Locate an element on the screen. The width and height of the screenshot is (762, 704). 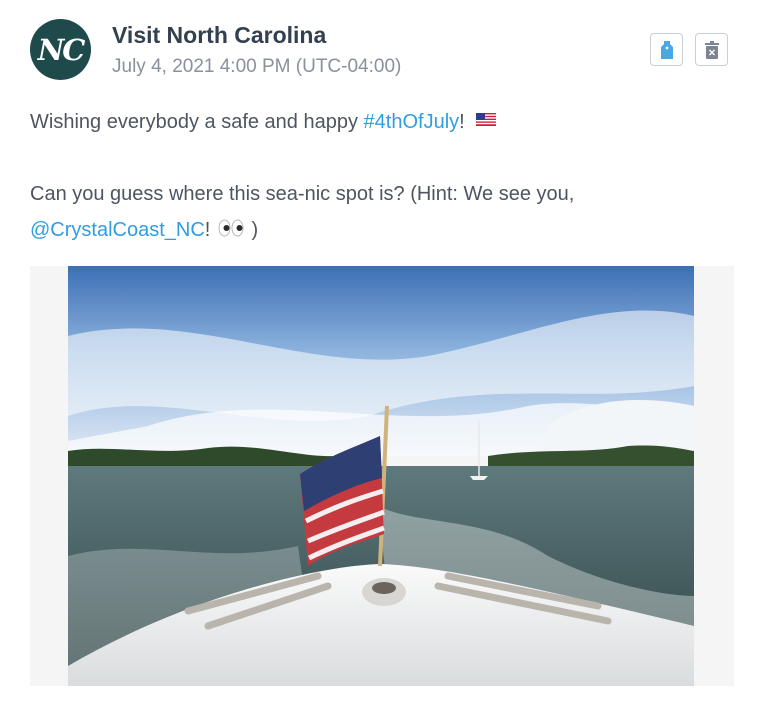
tag-button is located at coordinates (666, 49).